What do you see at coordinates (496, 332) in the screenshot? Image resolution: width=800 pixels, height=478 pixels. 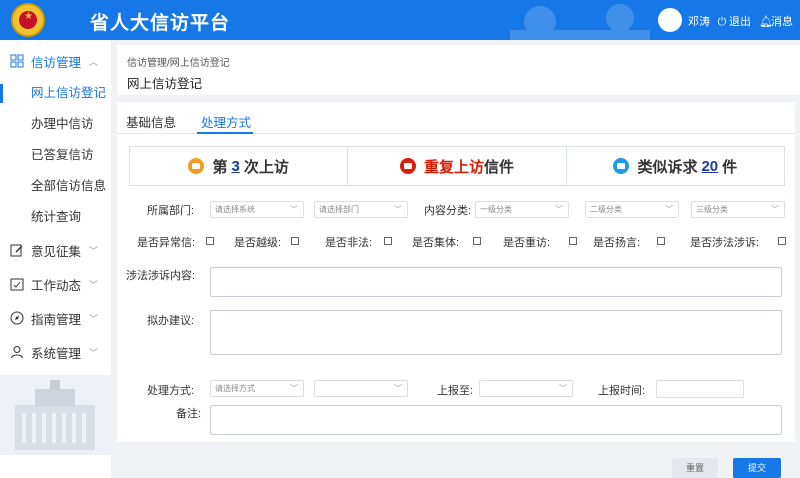 I see `suggestion-textarea` at bounding box center [496, 332].